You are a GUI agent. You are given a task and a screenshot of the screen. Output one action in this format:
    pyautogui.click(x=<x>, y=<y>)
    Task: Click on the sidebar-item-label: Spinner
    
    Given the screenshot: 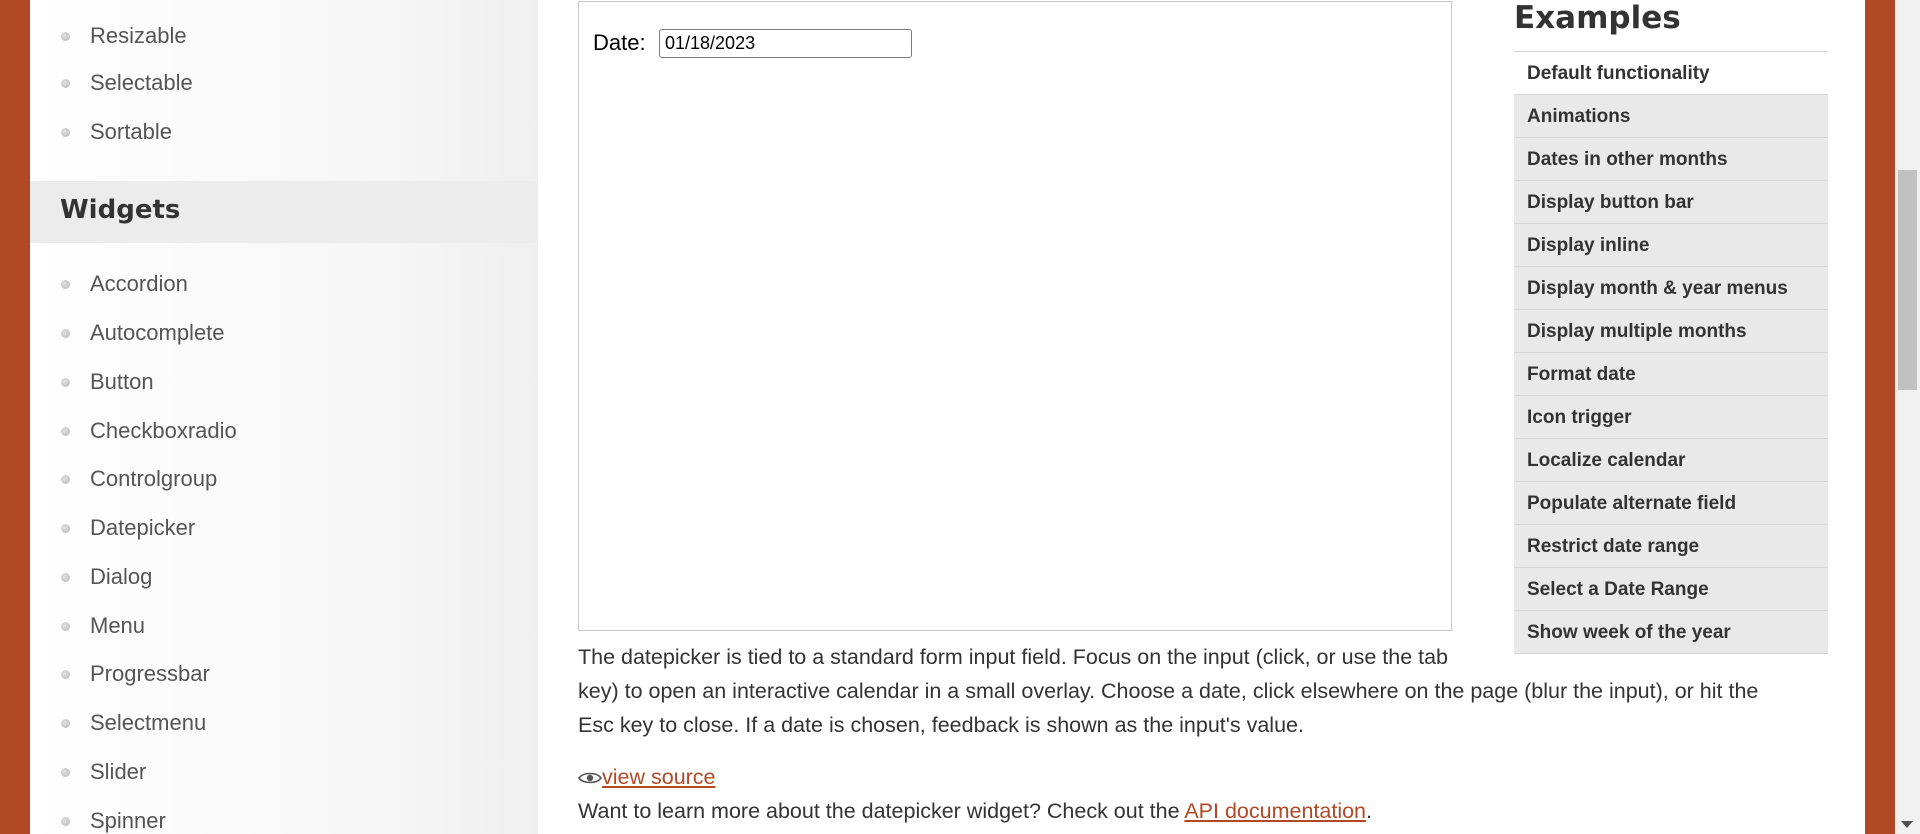 What is the action you would take?
    pyautogui.click(x=128, y=820)
    